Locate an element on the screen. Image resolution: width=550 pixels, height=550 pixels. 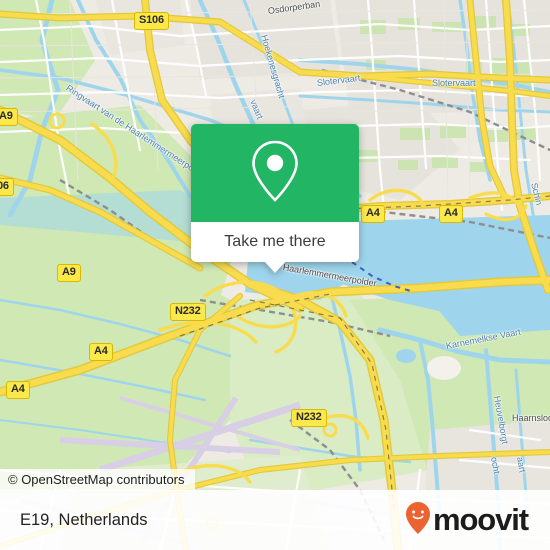
road-shield-s106: S106 is located at coordinates (151, 21).